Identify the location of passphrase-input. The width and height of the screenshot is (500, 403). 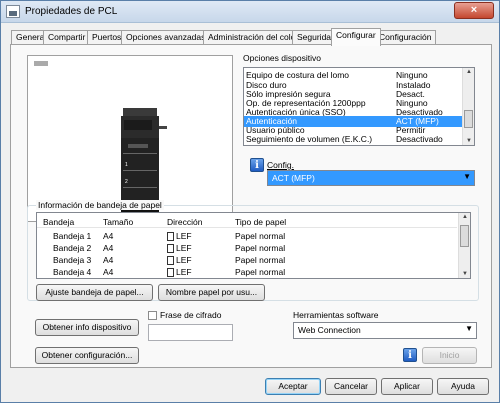
(190, 332).